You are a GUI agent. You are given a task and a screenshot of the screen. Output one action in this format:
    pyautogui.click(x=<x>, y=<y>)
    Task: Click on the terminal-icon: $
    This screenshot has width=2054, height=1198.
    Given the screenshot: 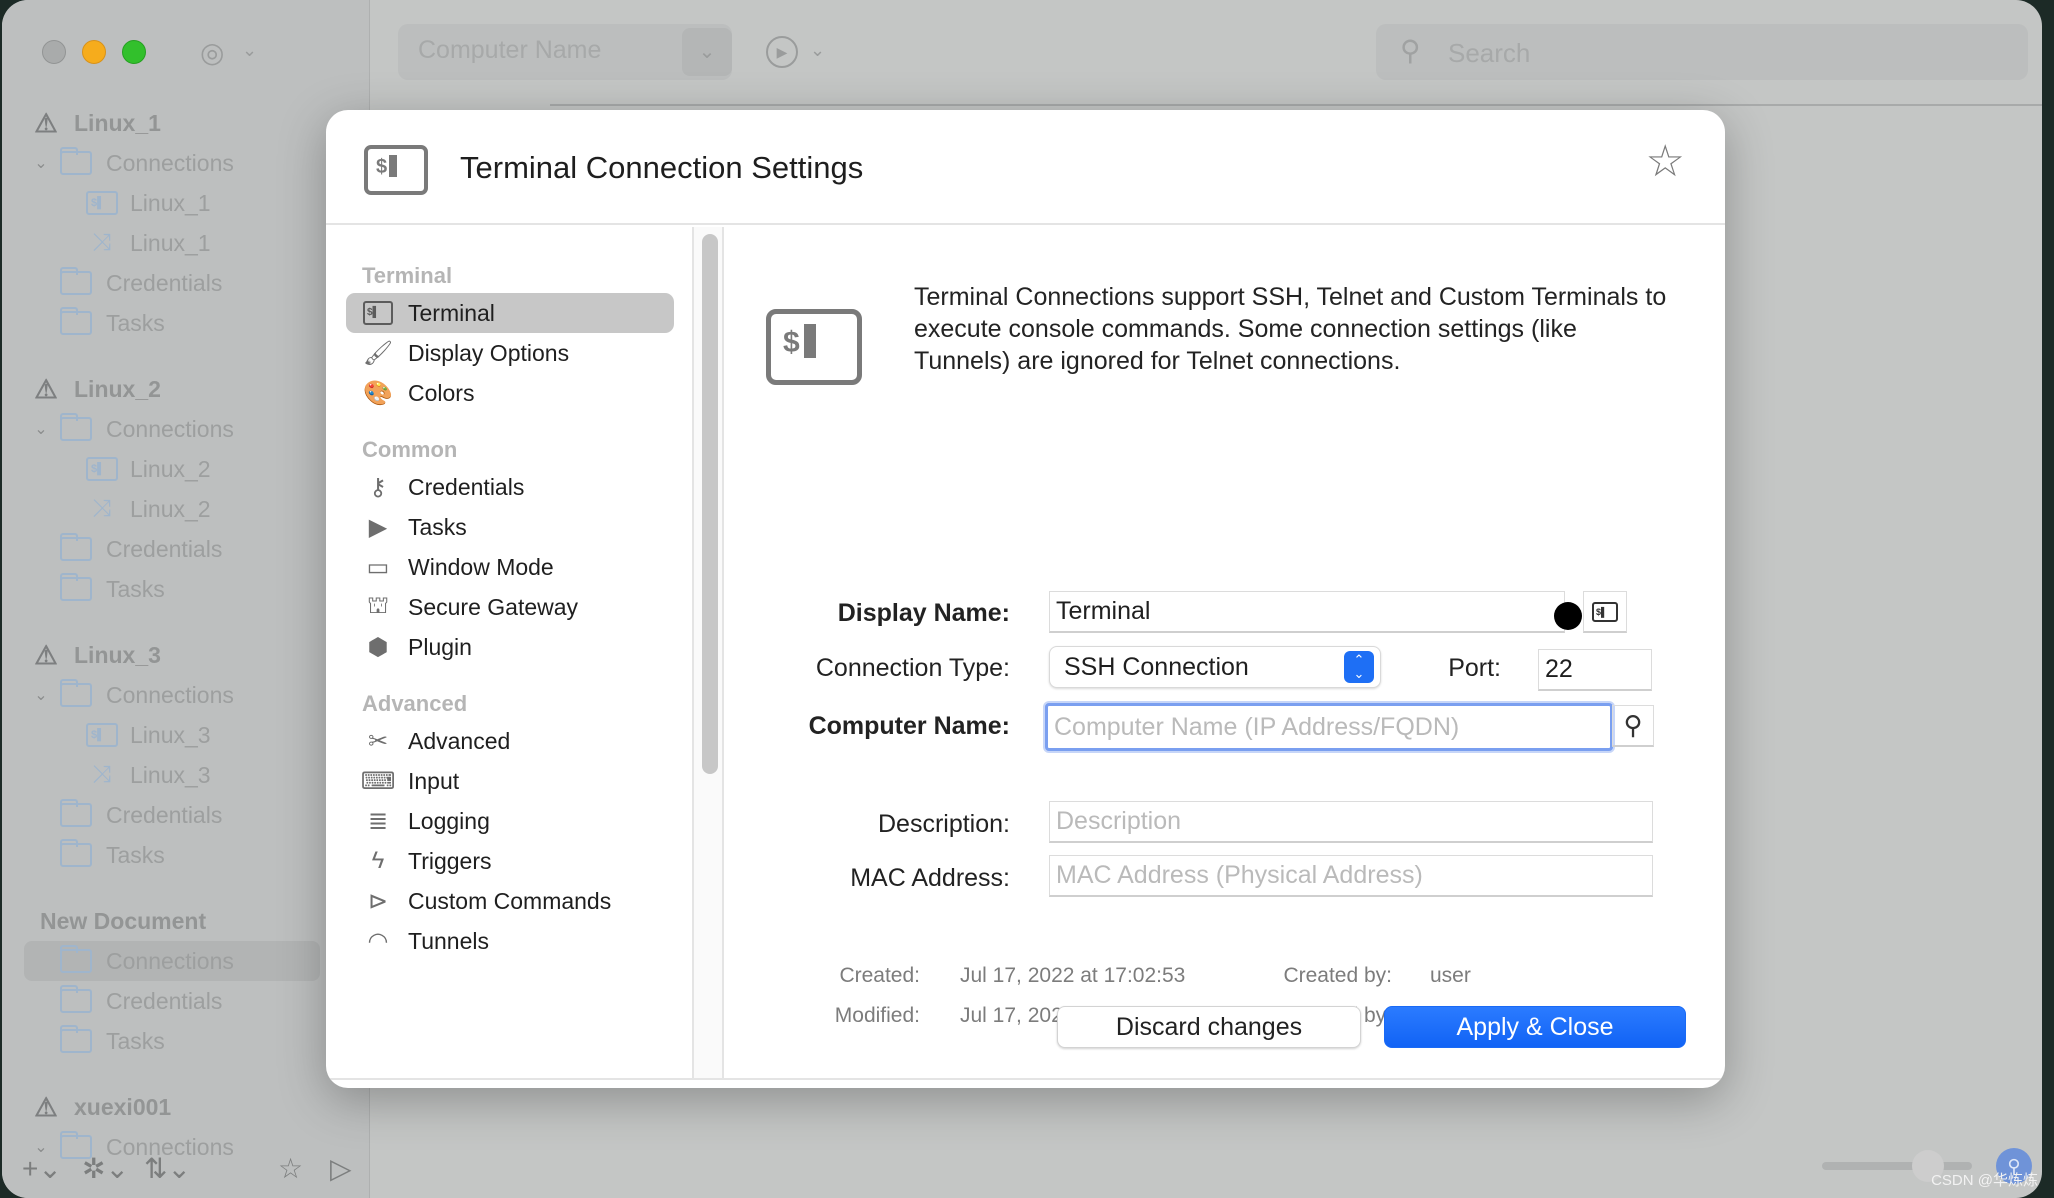 What is the action you would take?
    pyautogui.click(x=396, y=170)
    